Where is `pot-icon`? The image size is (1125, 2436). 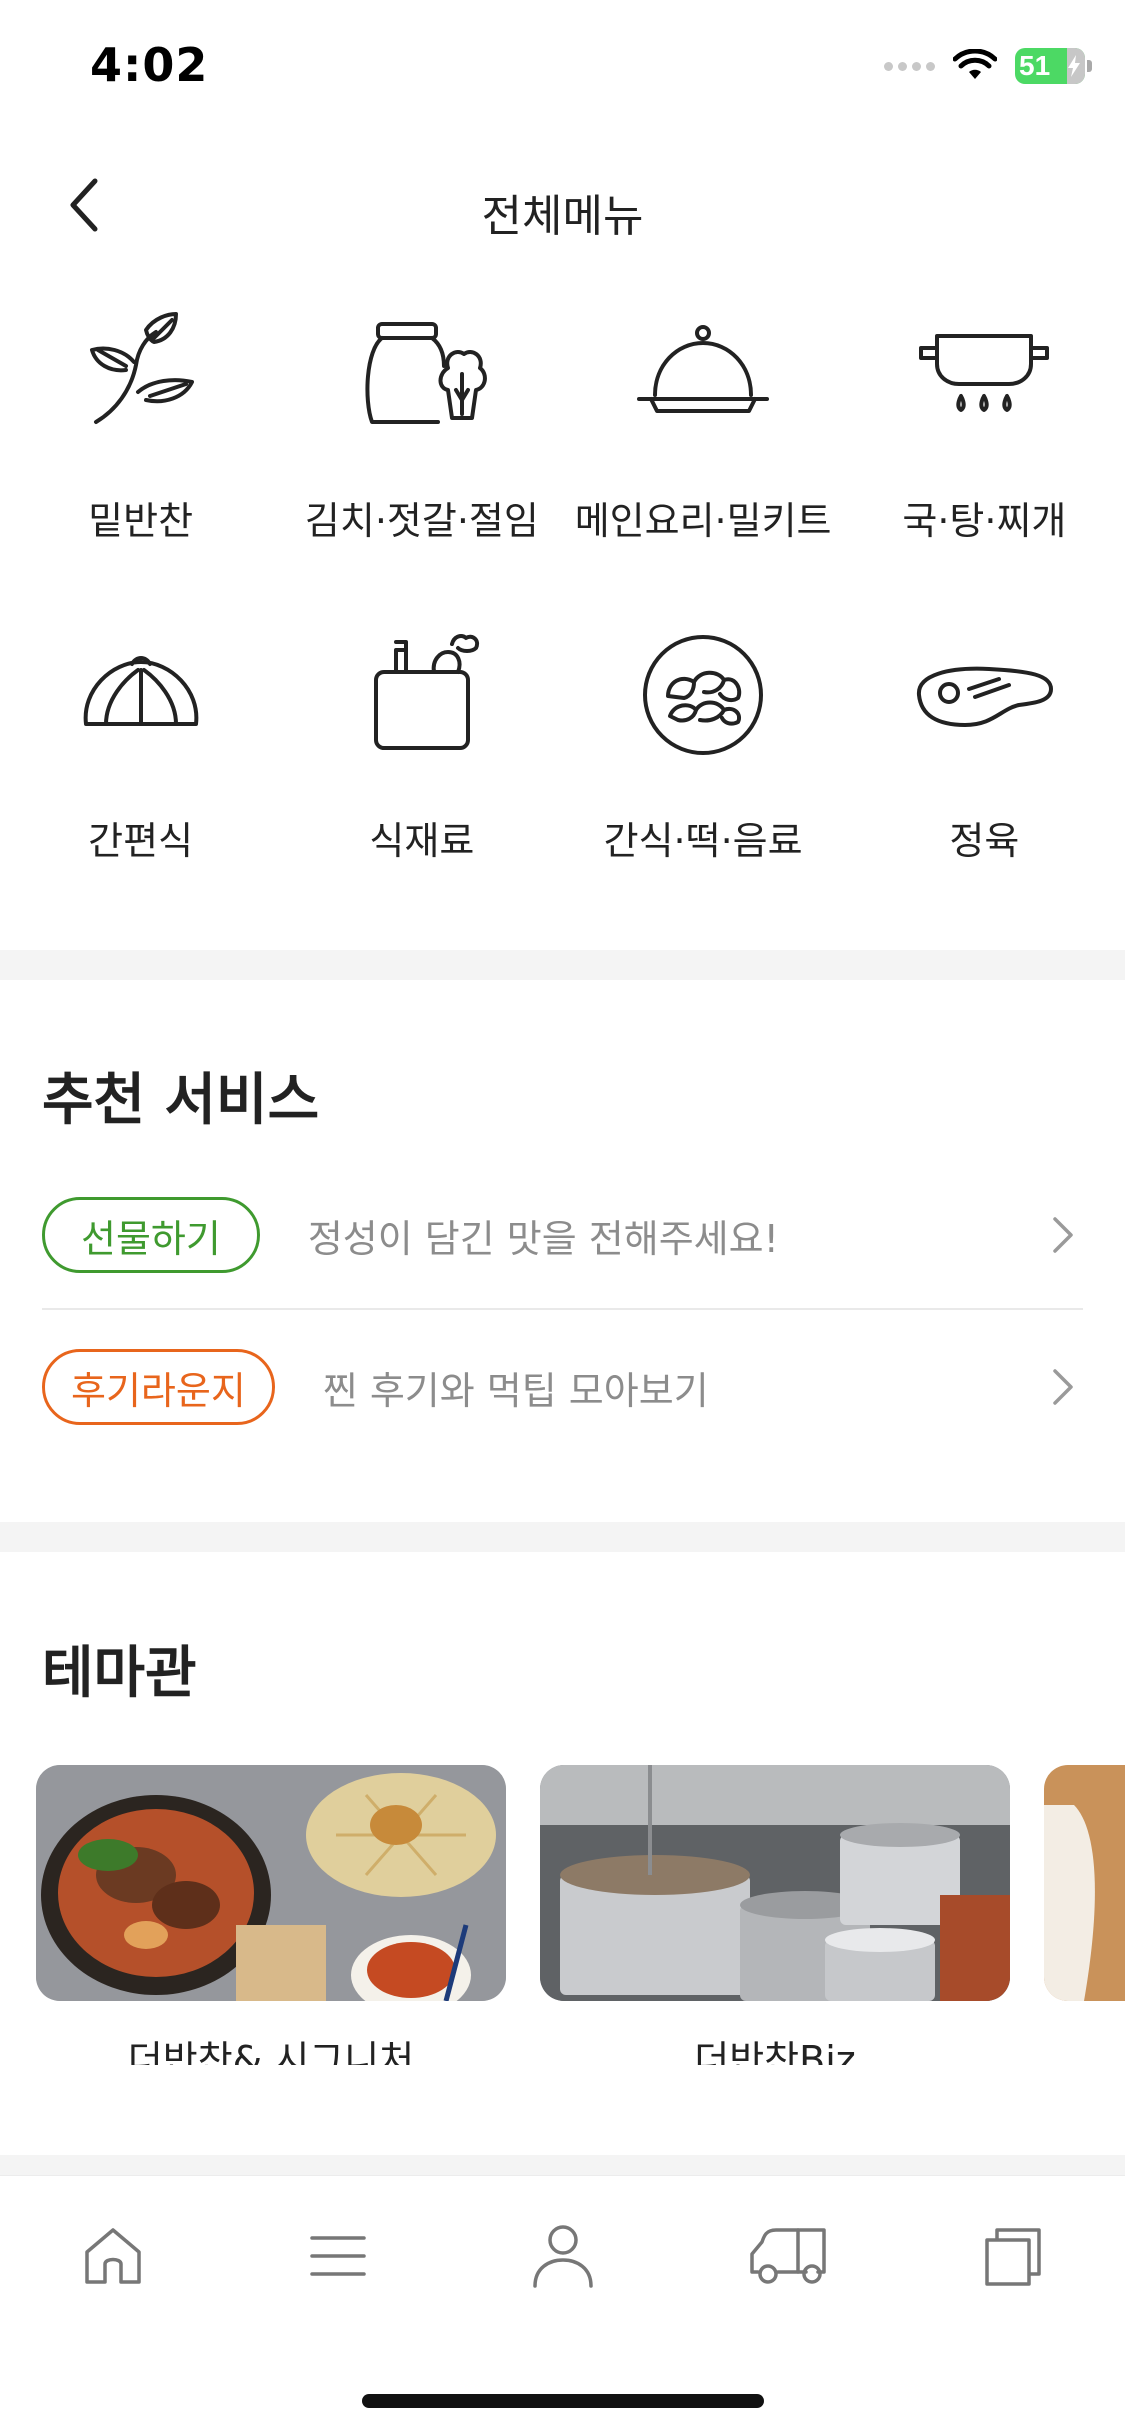 pot-icon is located at coordinates (984, 375).